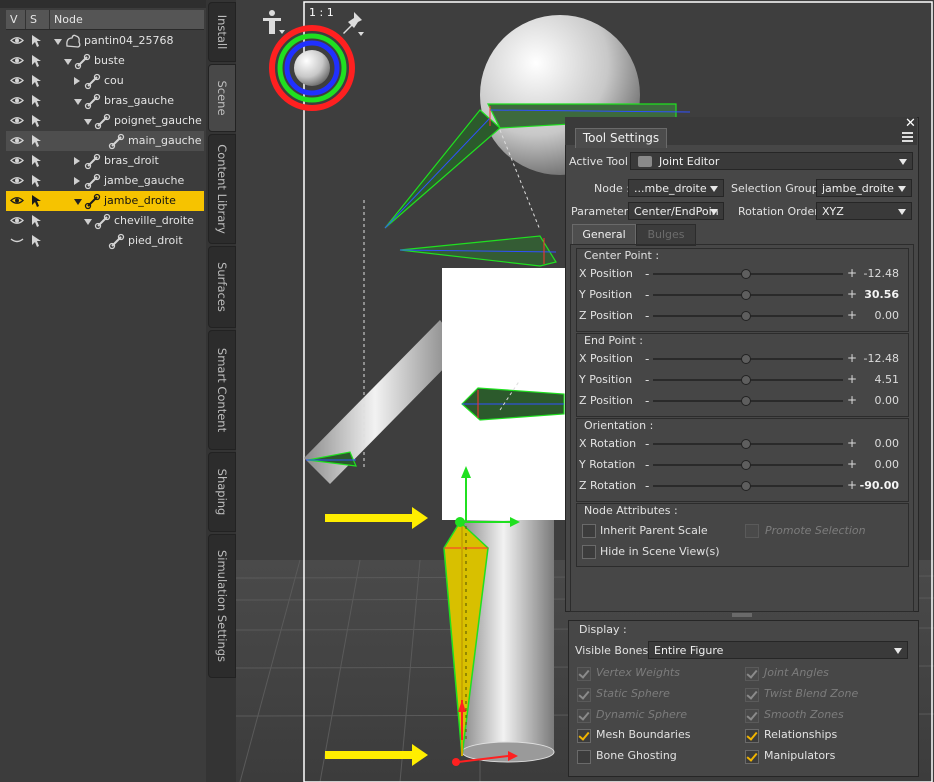 This screenshot has width=934, height=782. What do you see at coordinates (604, 234) in the screenshot?
I see `tab-general: General` at bounding box center [604, 234].